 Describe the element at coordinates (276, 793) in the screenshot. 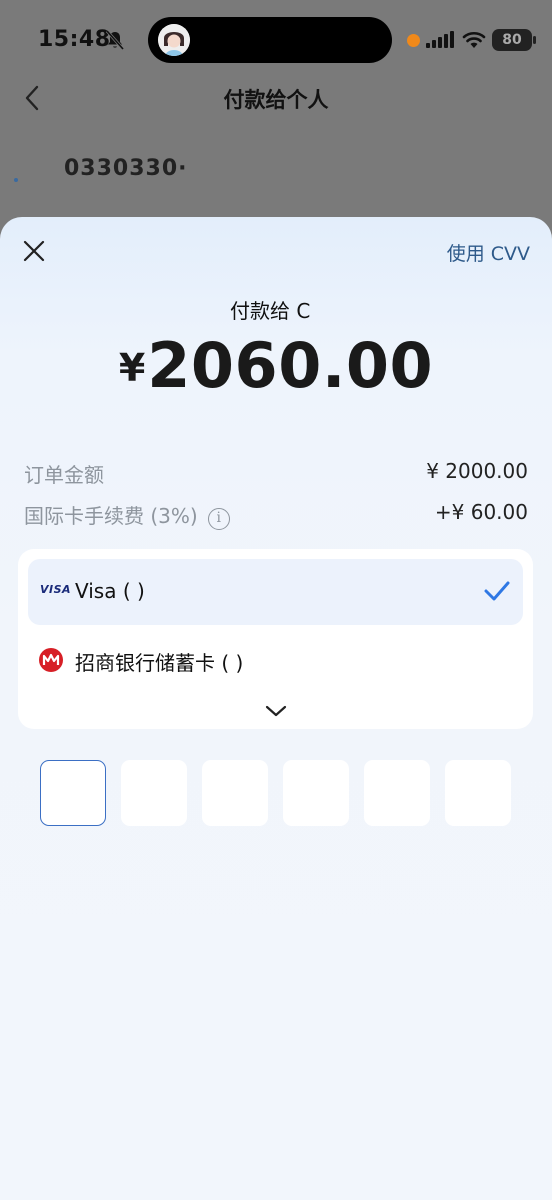

I see `pin-input` at that location.